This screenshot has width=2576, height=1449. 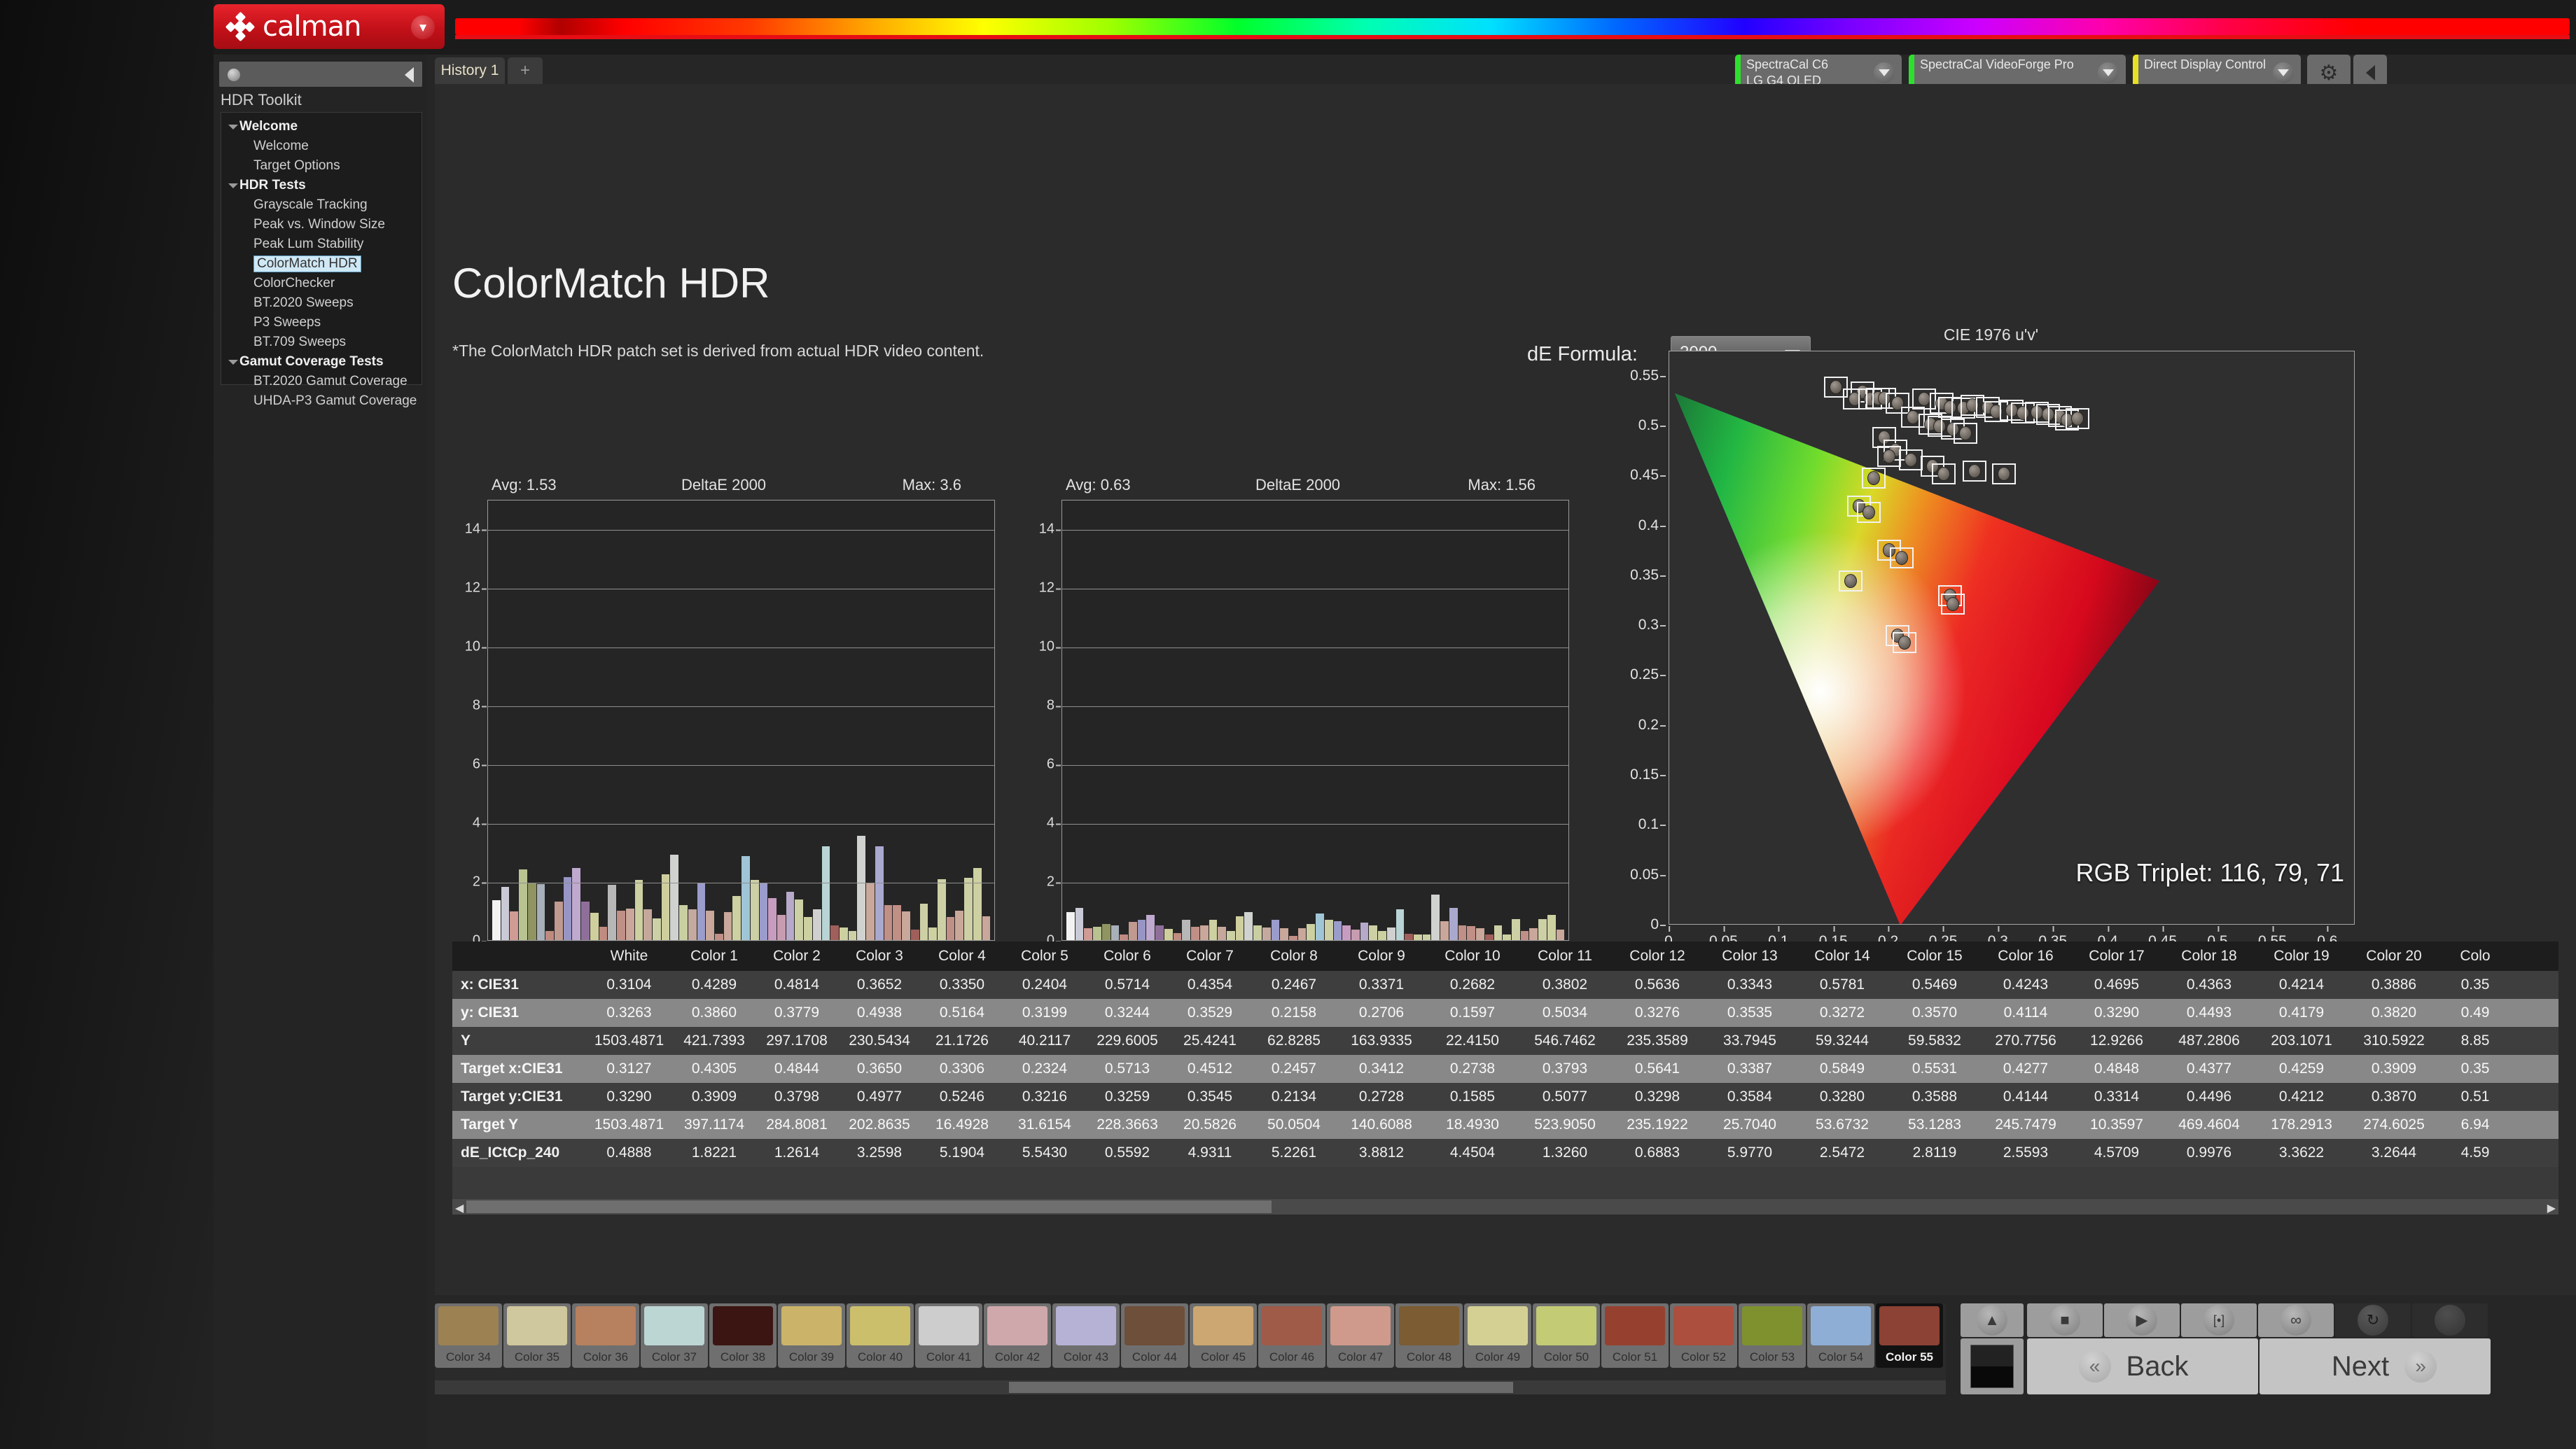 What do you see at coordinates (321, 381) in the screenshot?
I see `sidebar-item-bt-2020-gamut-coverage: BT.2020 Gamut Coverage` at bounding box center [321, 381].